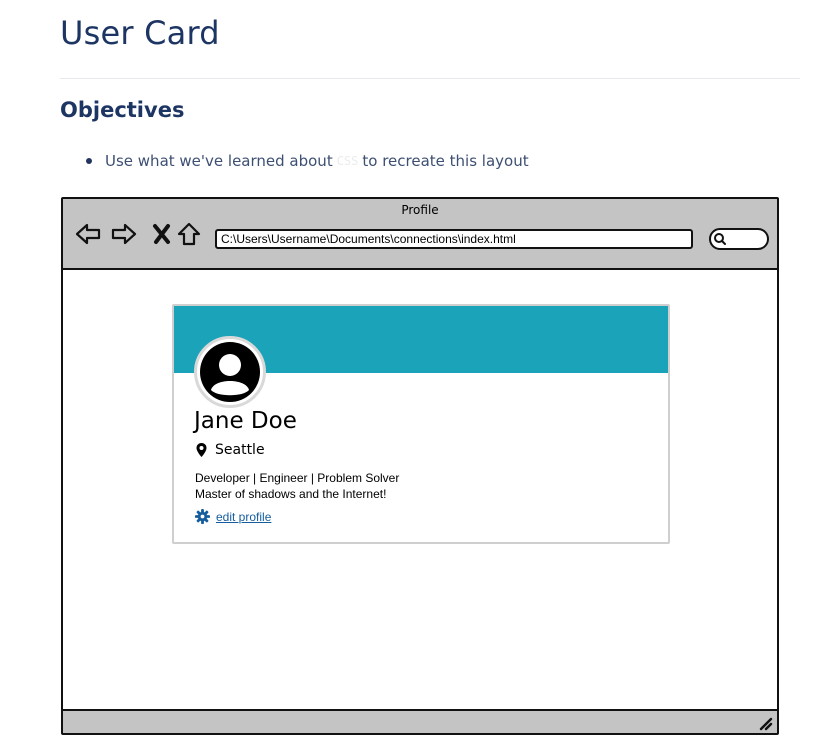  I want to click on gear-icon, so click(202, 516).